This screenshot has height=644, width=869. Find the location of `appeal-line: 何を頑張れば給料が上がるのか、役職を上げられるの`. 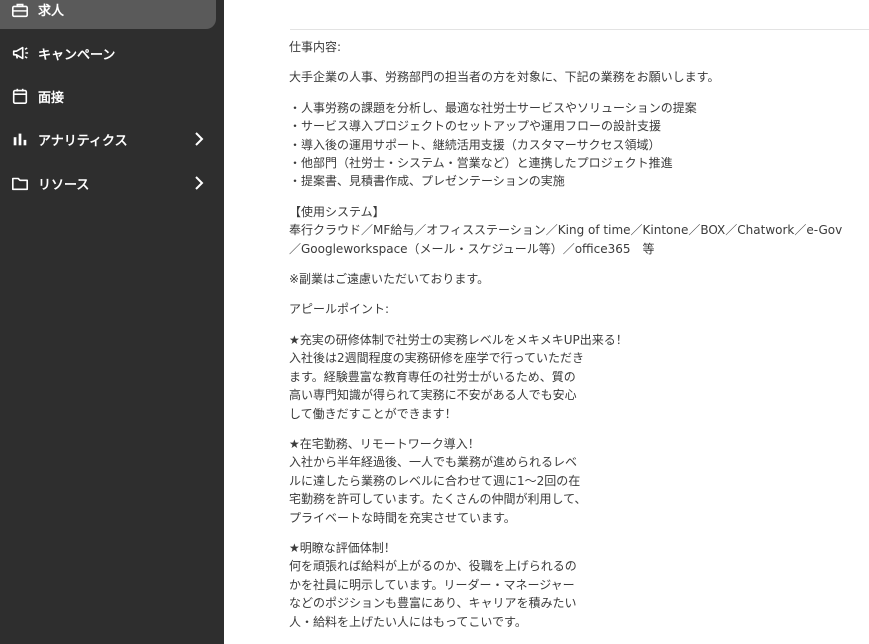

appeal-line: 何を頑張れば給料が上がるのか、役職を上げられるの is located at coordinates (433, 566).